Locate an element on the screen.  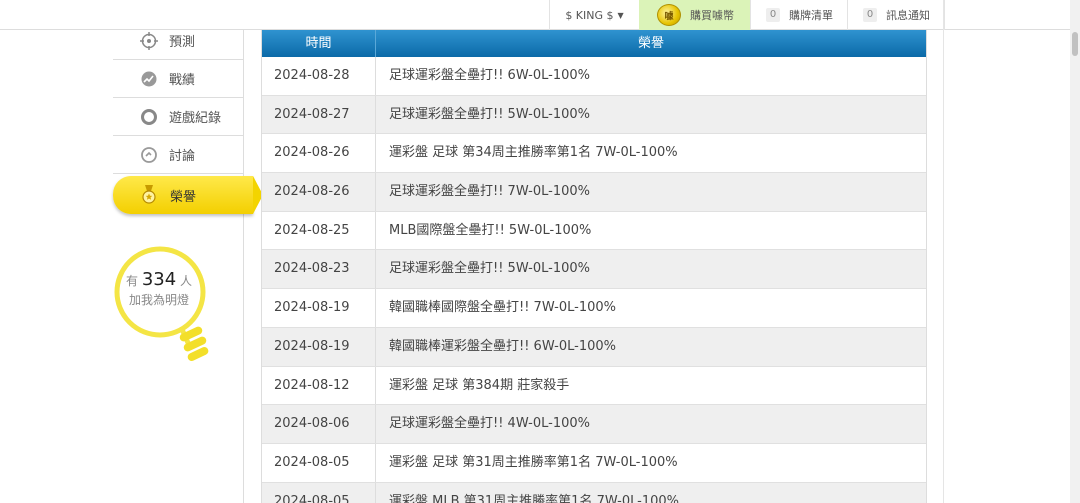
sidebar-item-record: 戰績 is located at coordinates (178, 79).